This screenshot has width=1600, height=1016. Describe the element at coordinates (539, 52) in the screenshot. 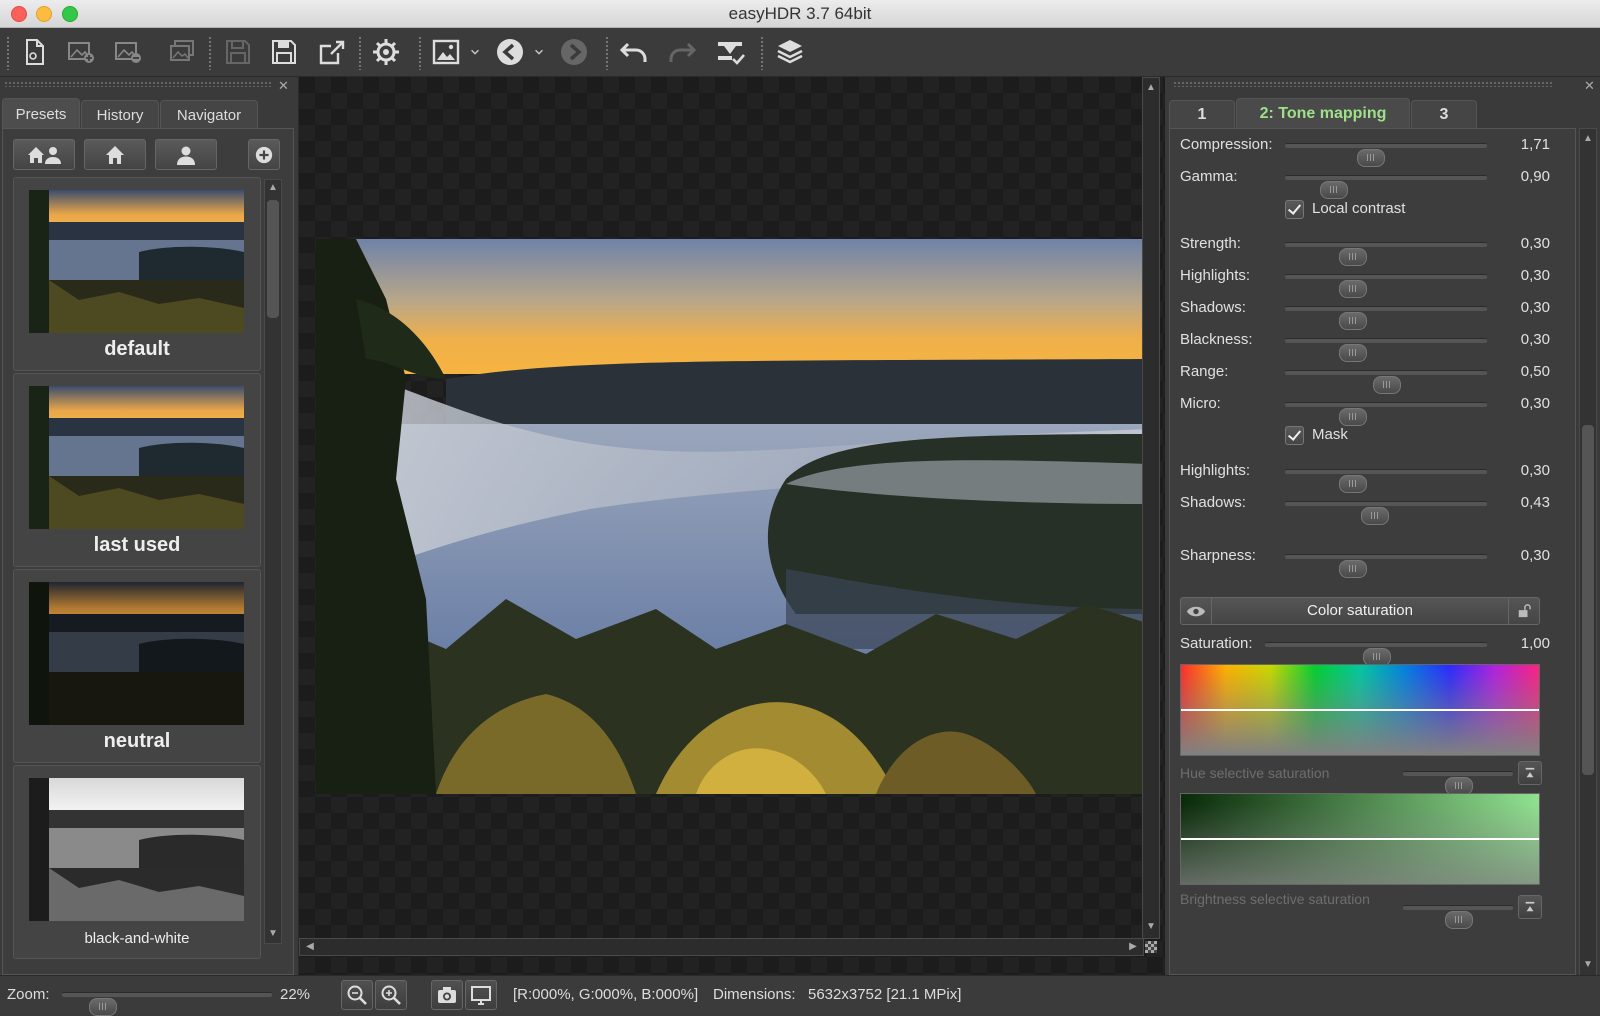

I see `back-dropdown` at that location.